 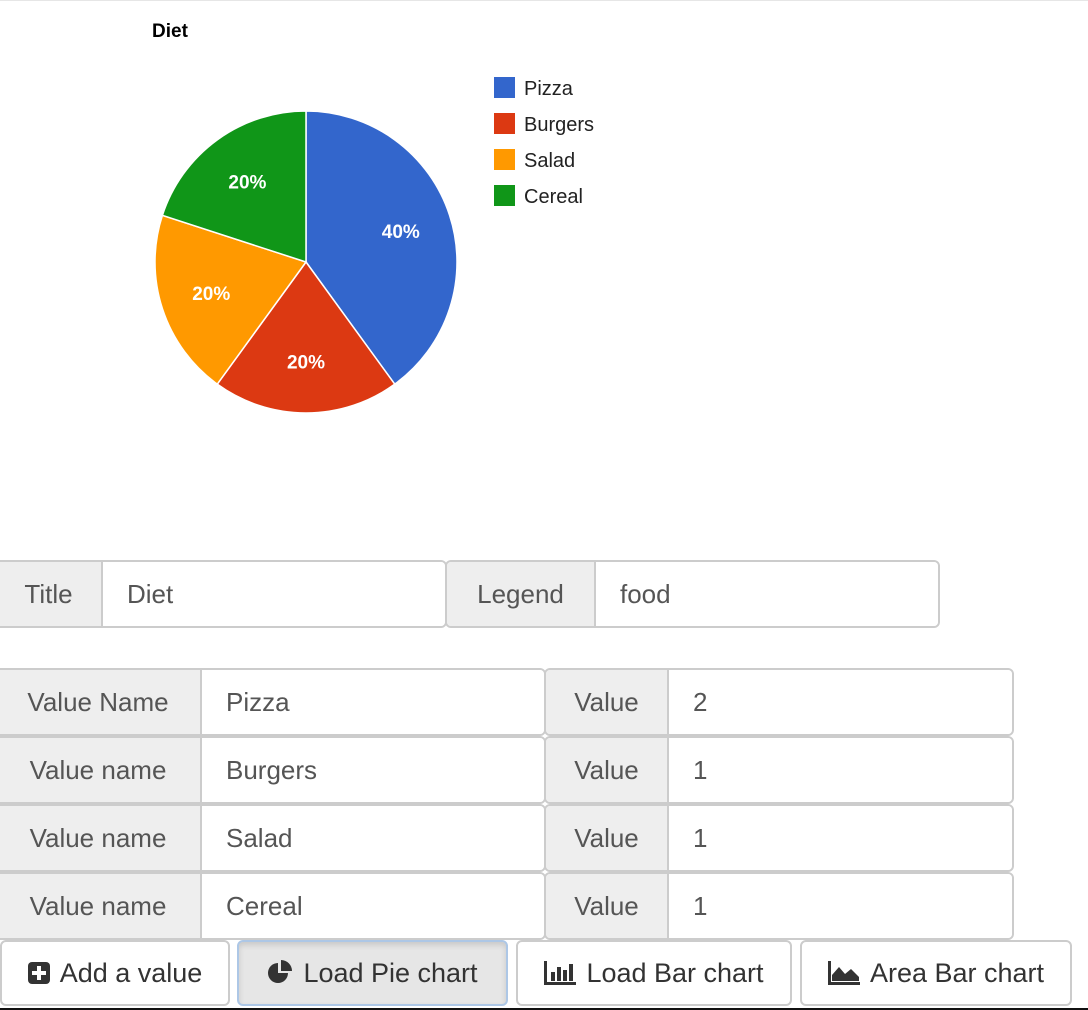 I want to click on slice-label-pizza: 40%, so click(x=401, y=232).